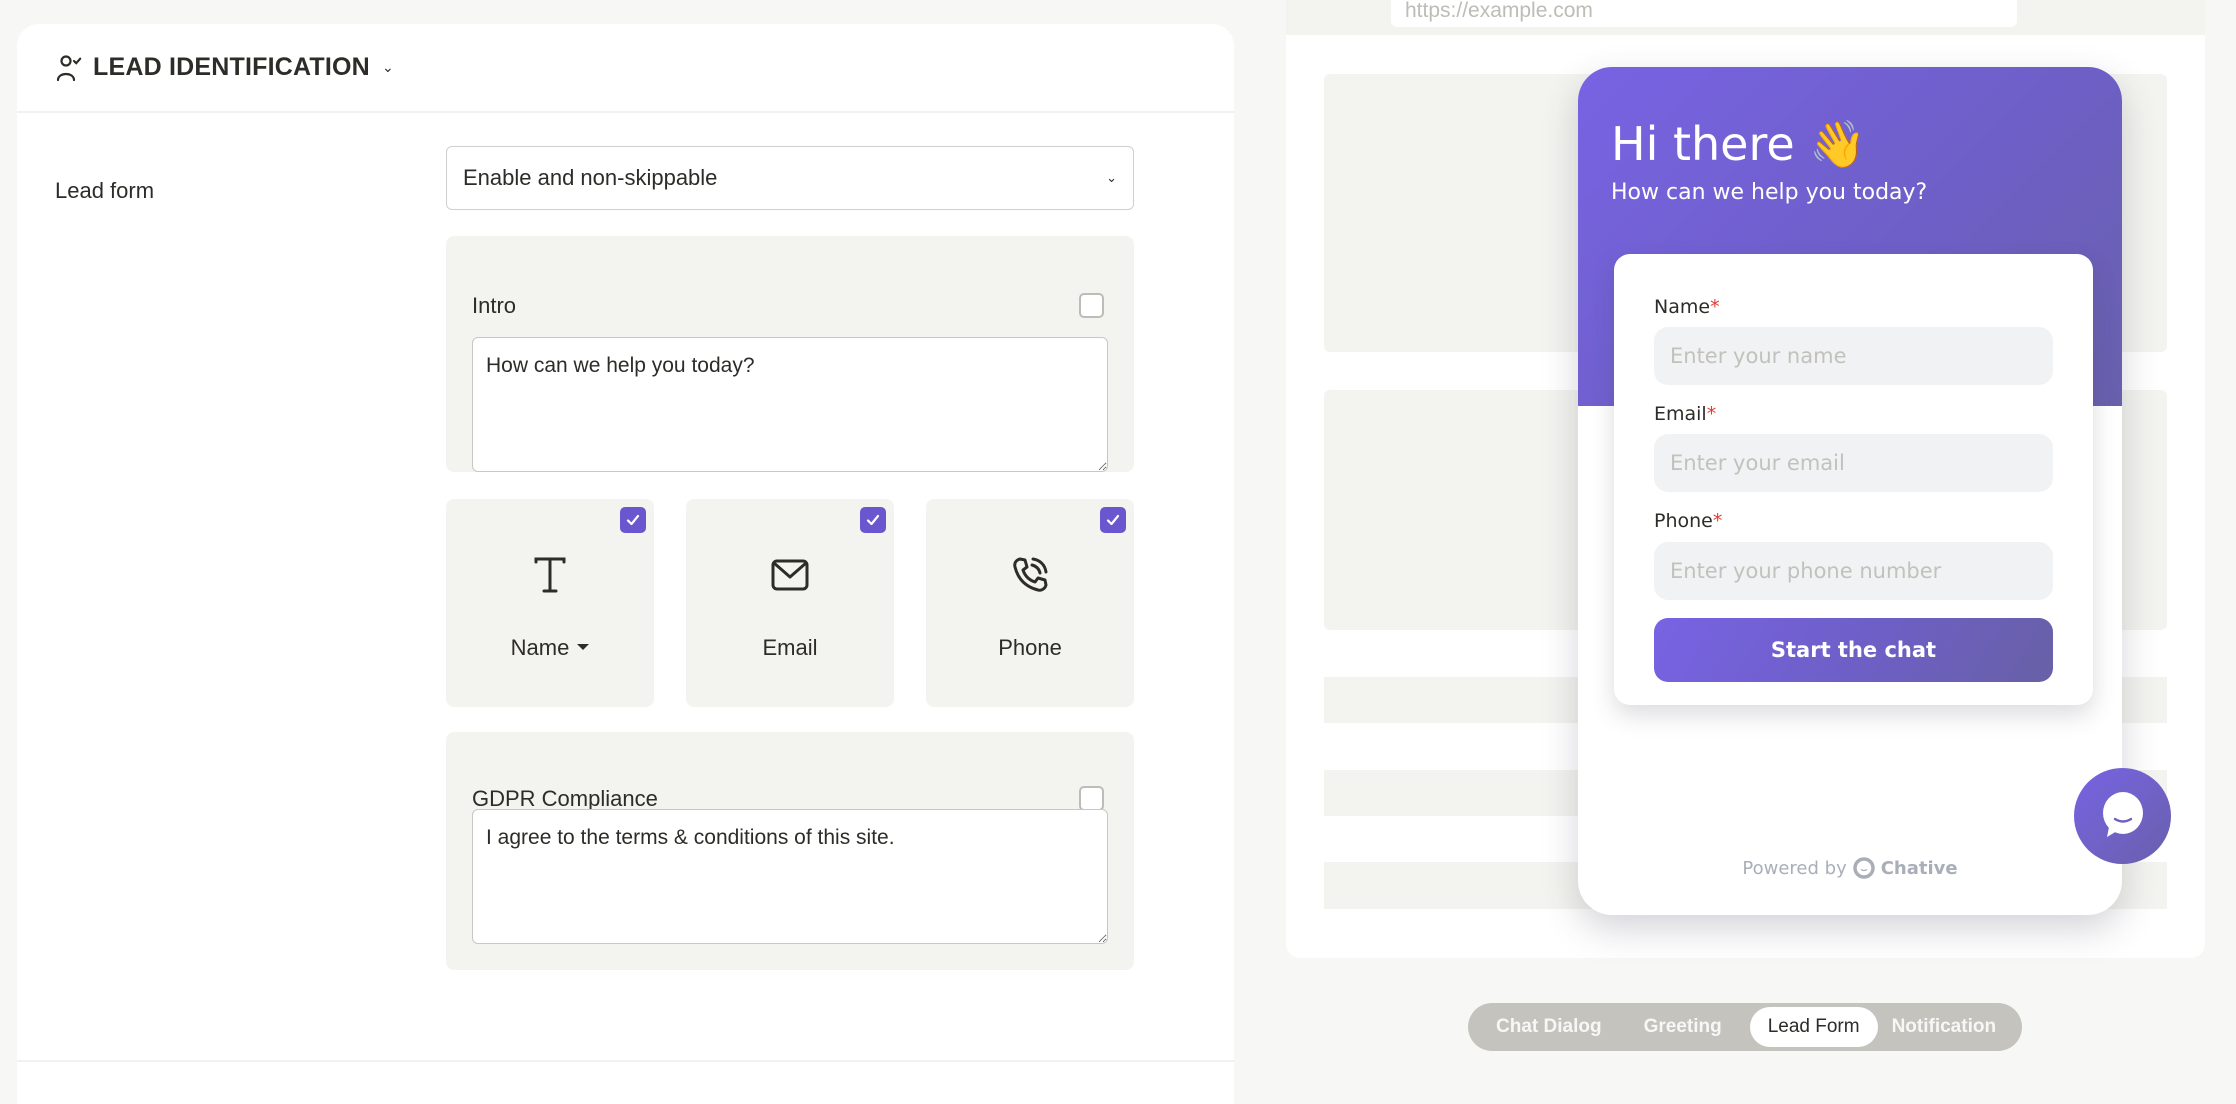 The width and height of the screenshot is (2236, 1104). What do you see at coordinates (1919, 868) in the screenshot?
I see `brand-name: Chative` at bounding box center [1919, 868].